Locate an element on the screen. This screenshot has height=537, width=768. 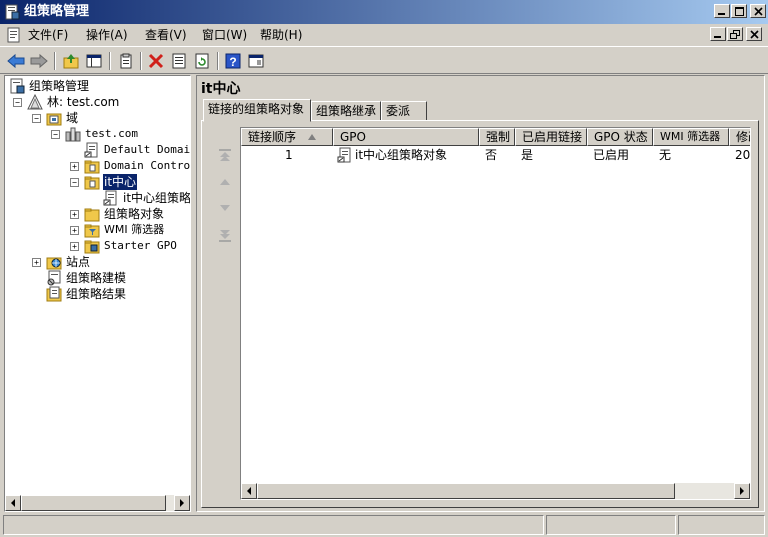
column-link-order: 链接顺序 is located at coordinates (287, 137).